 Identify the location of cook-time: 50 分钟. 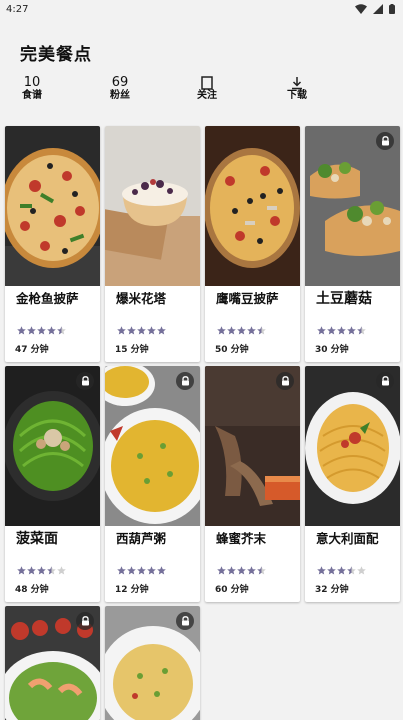
(232, 350).